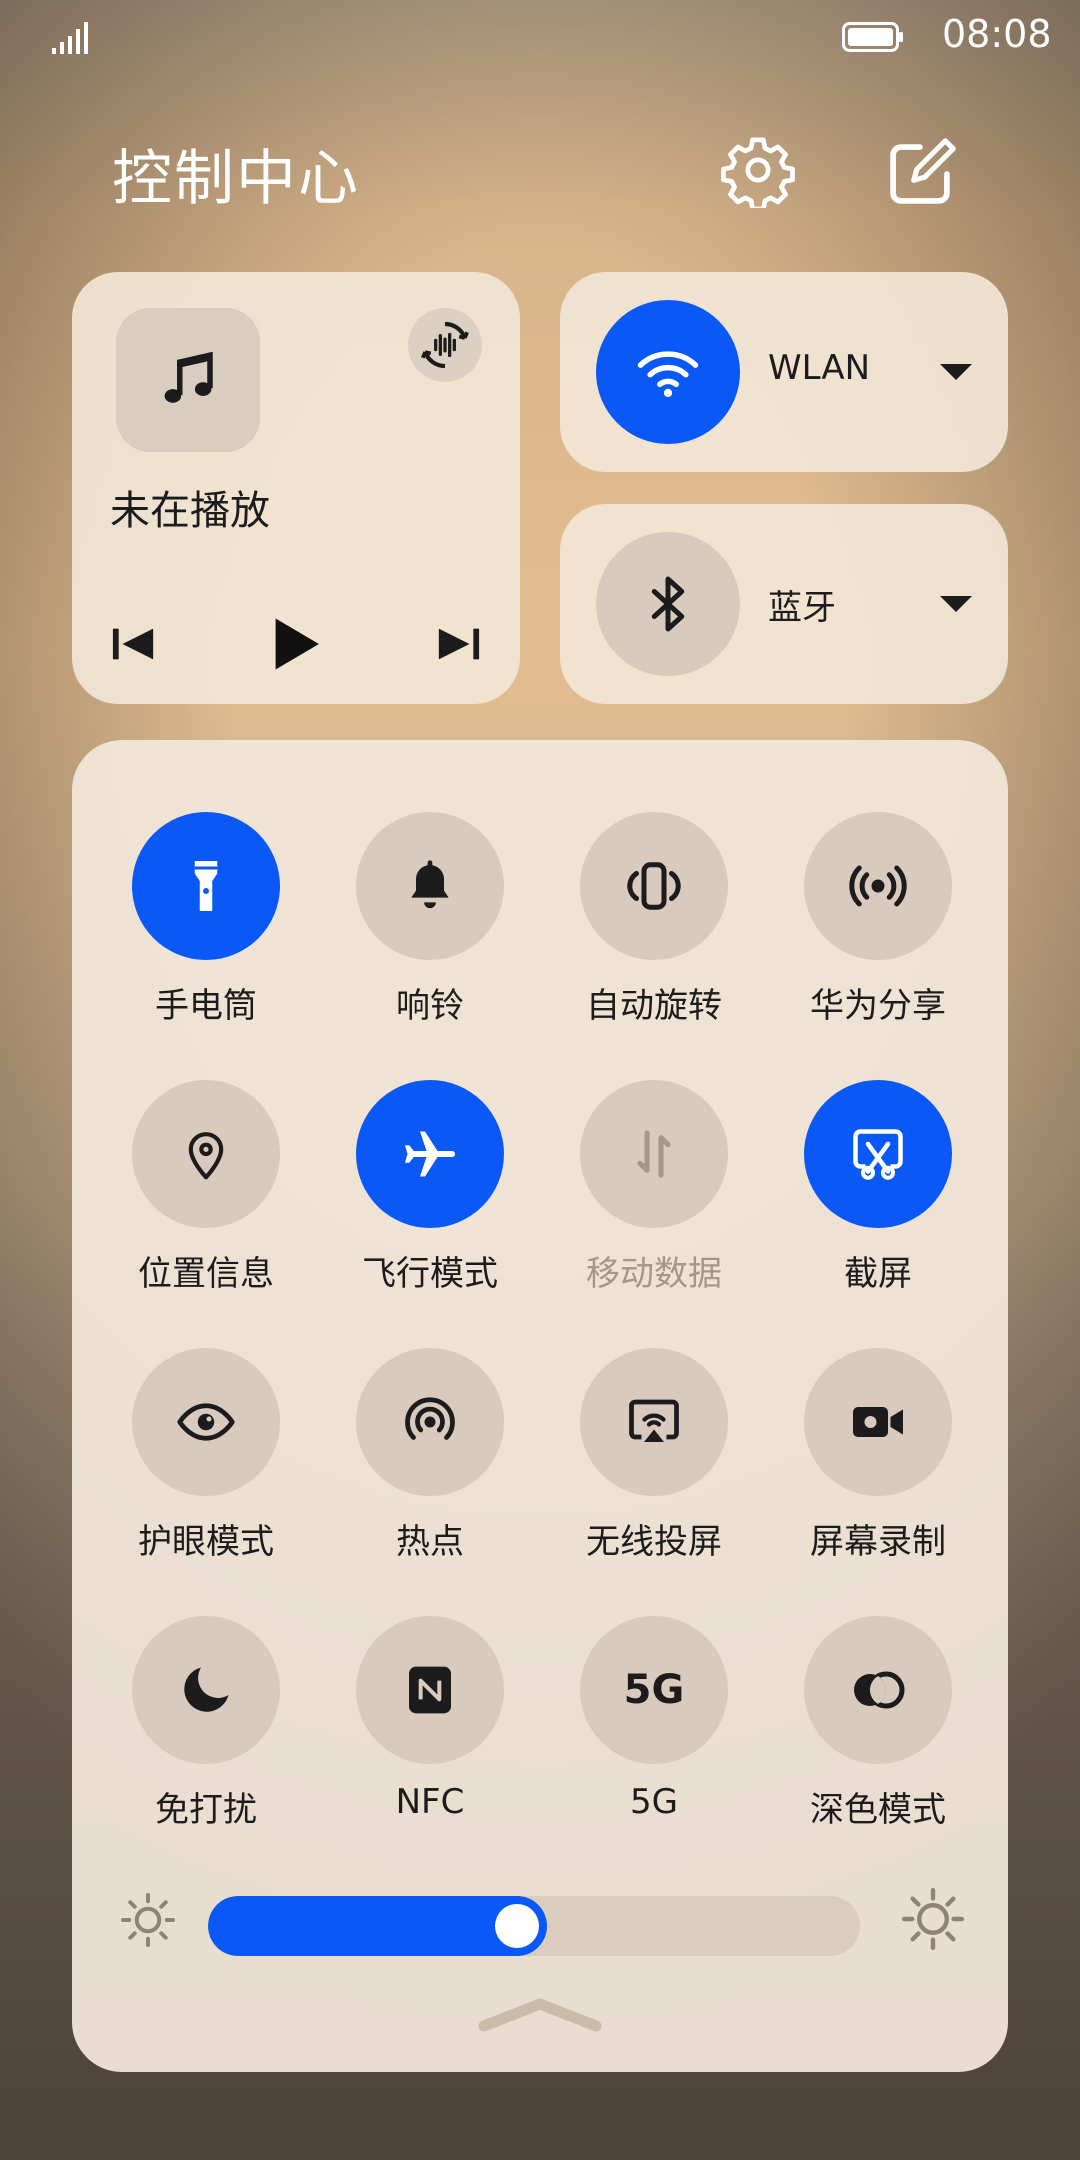  What do you see at coordinates (236, 179) in the screenshot?
I see `page-title: 控制中心` at bounding box center [236, 179].